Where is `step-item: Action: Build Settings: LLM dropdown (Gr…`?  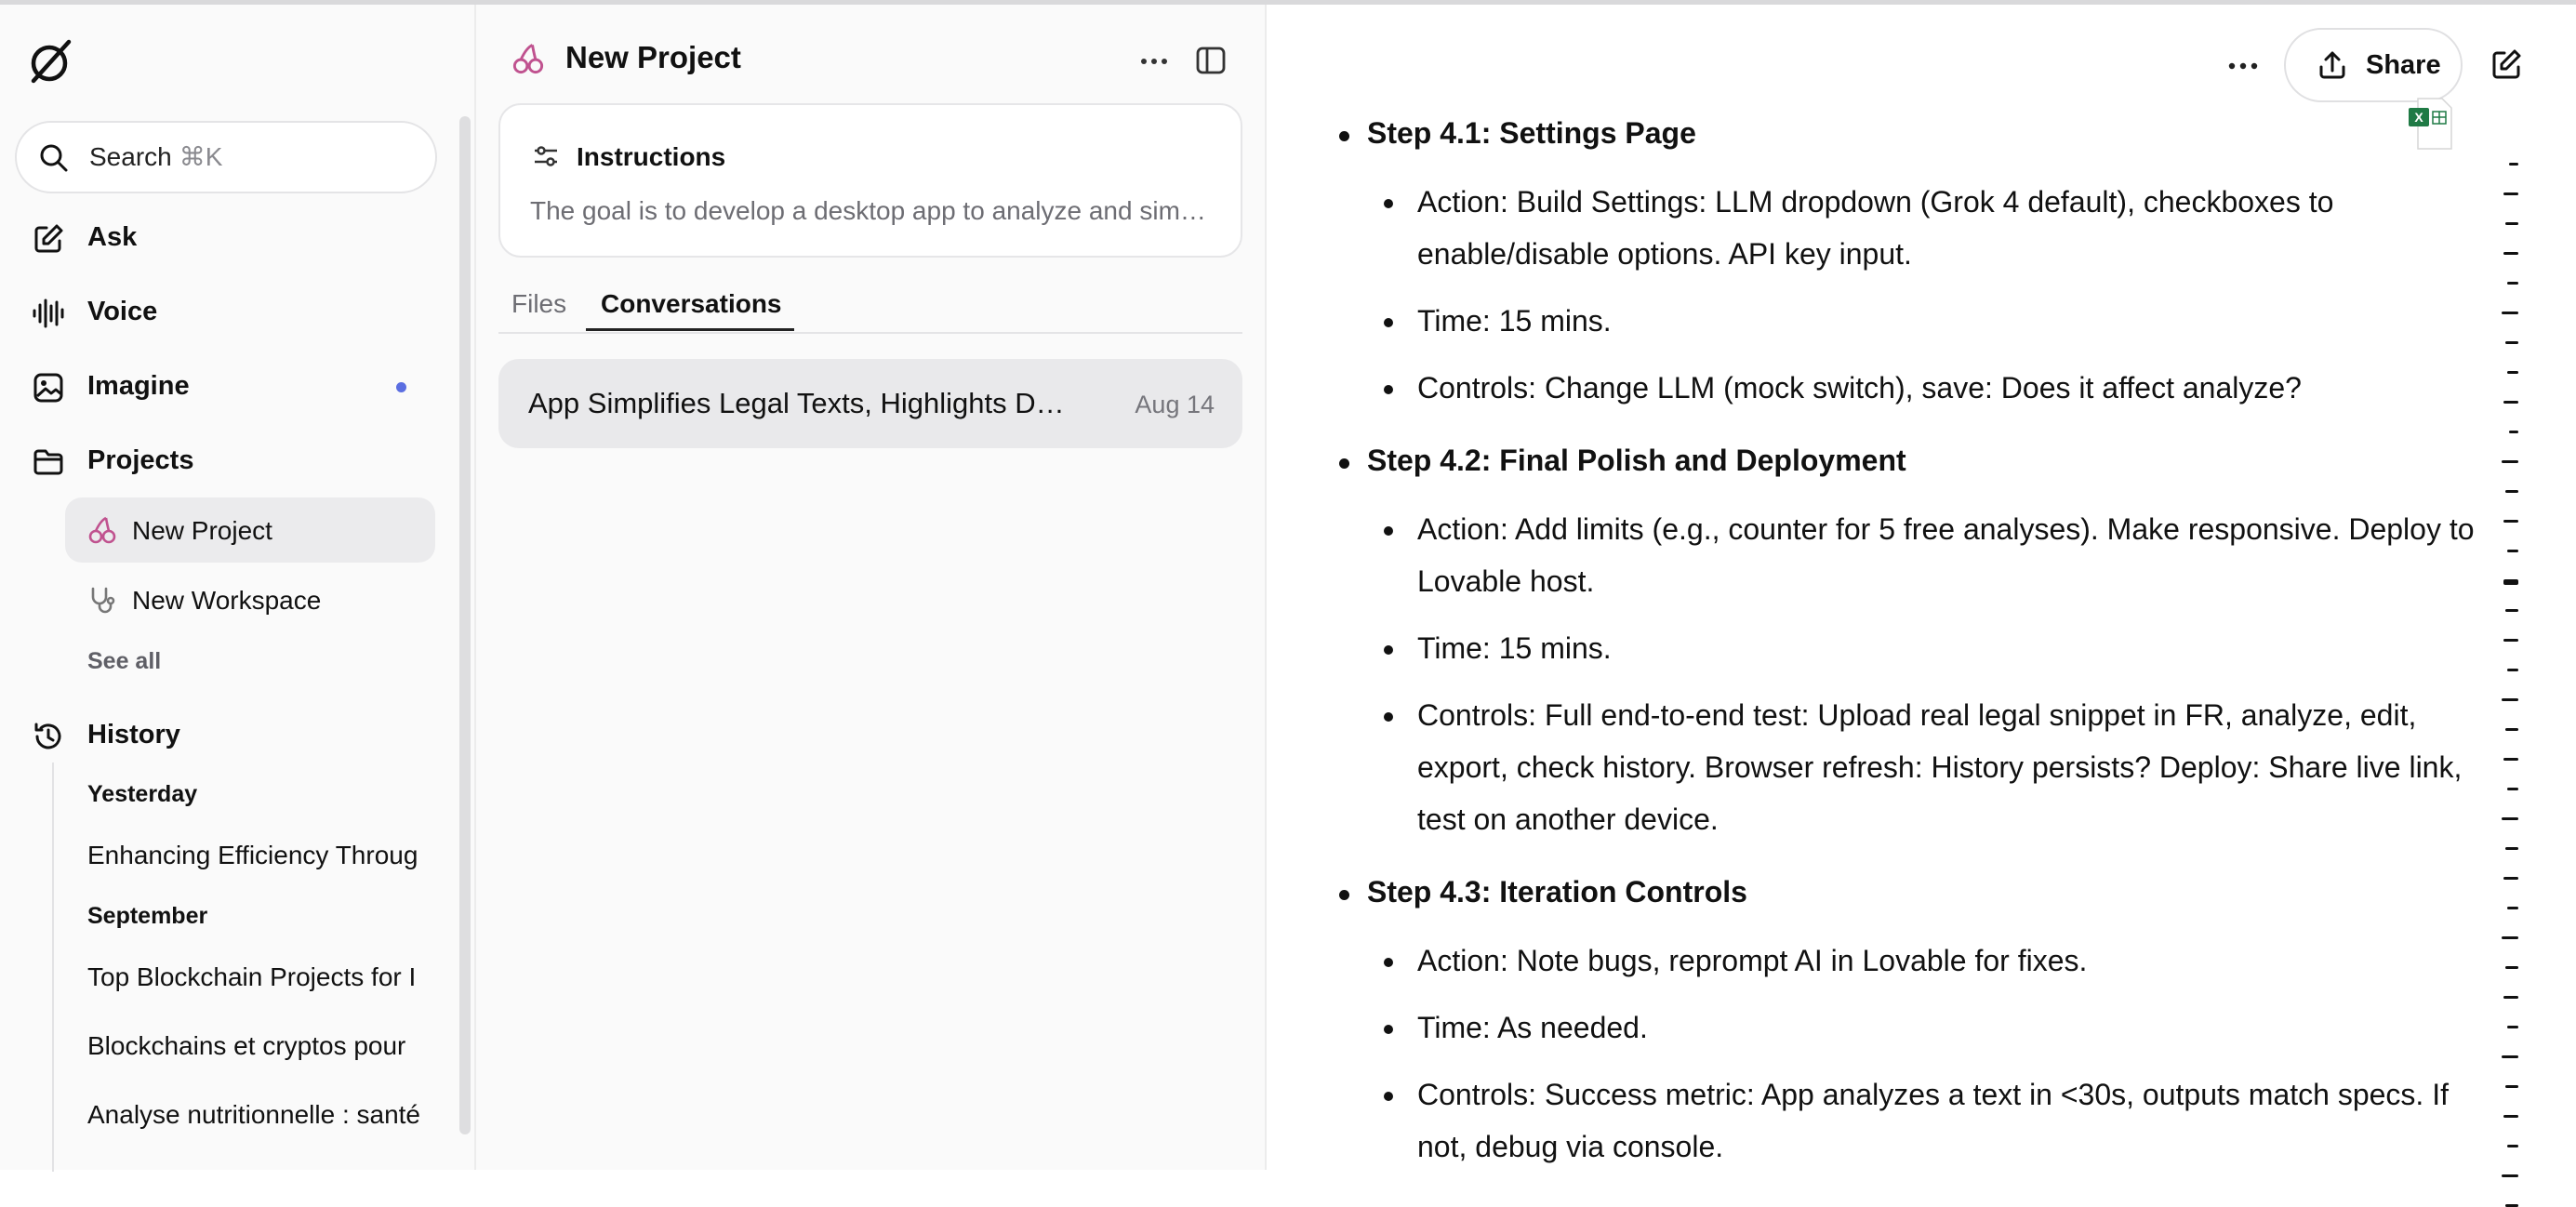 step-item: Action: Build Settings: LLM dropdown (Gr… is located at coordinates (1875, 228).